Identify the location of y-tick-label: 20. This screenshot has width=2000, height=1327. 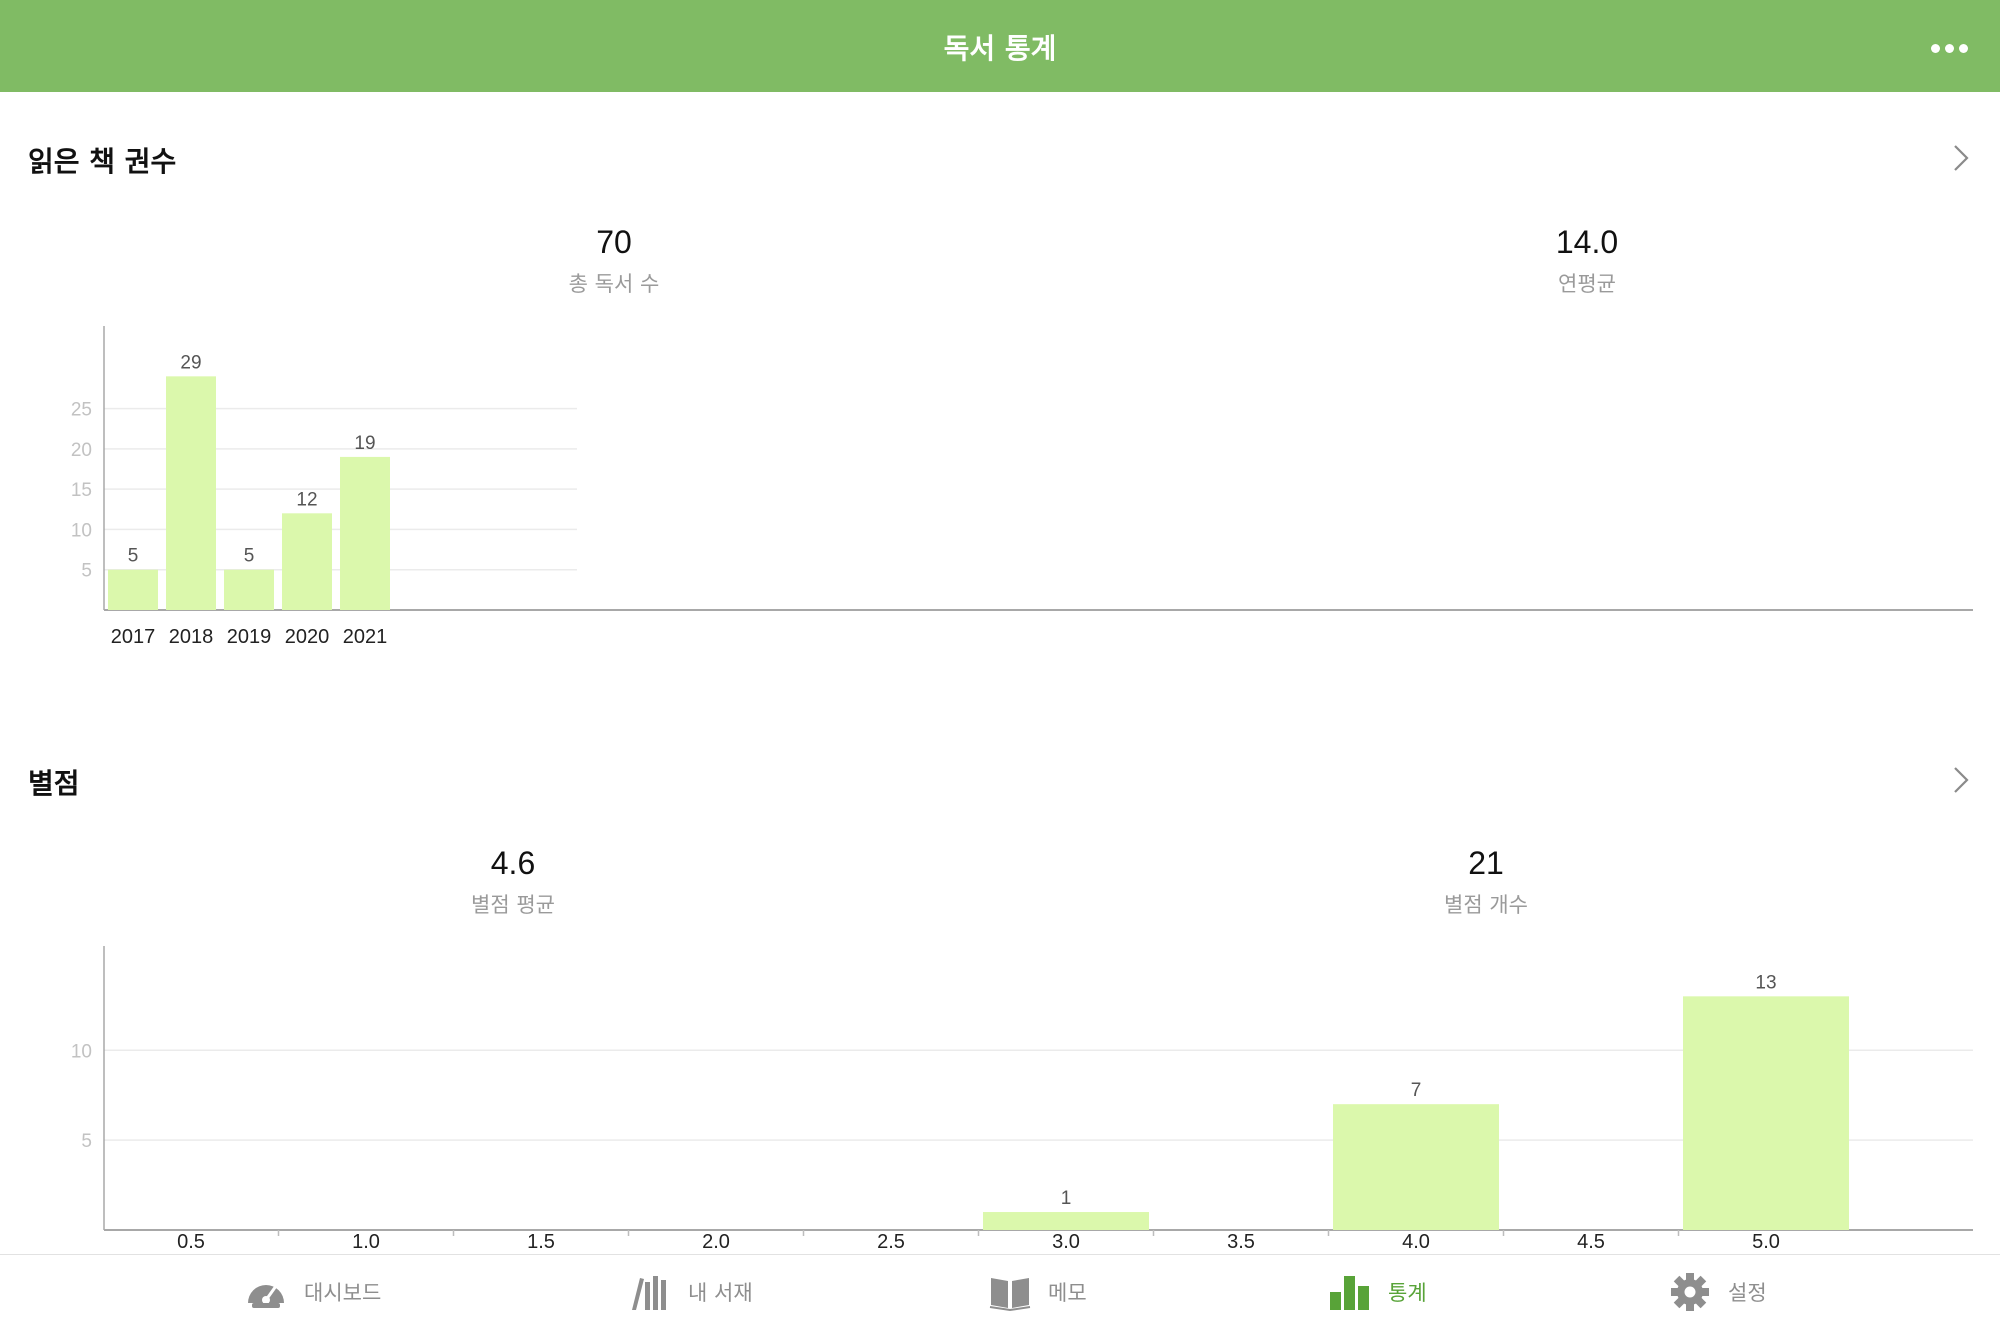
(81, 450).